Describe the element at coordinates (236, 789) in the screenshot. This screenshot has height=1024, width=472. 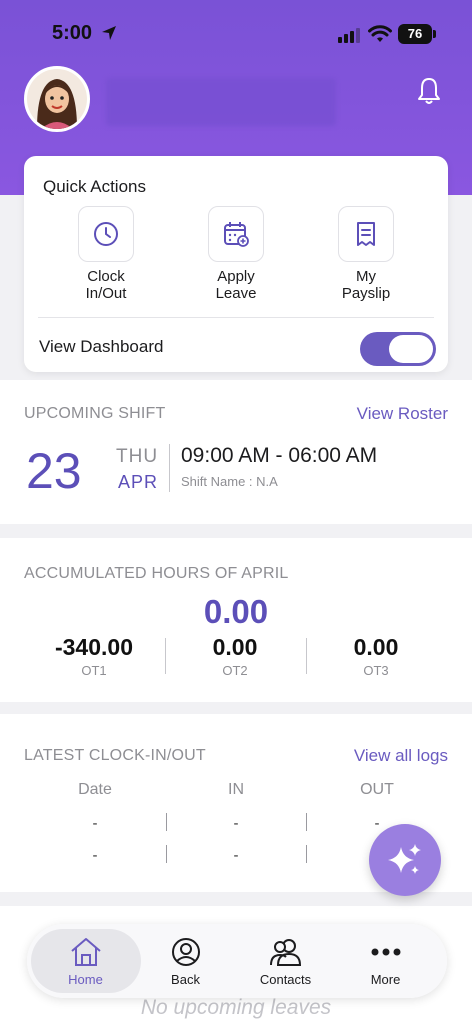
I see `log-header-in: IN` at that location.